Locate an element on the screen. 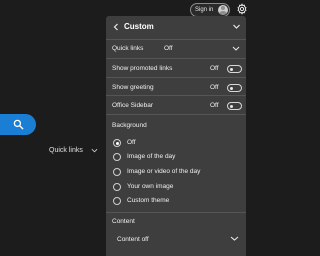 The image size is (320, 256). background-option-image-or-video: Image or video of the day is located at coordinates (173, 172).